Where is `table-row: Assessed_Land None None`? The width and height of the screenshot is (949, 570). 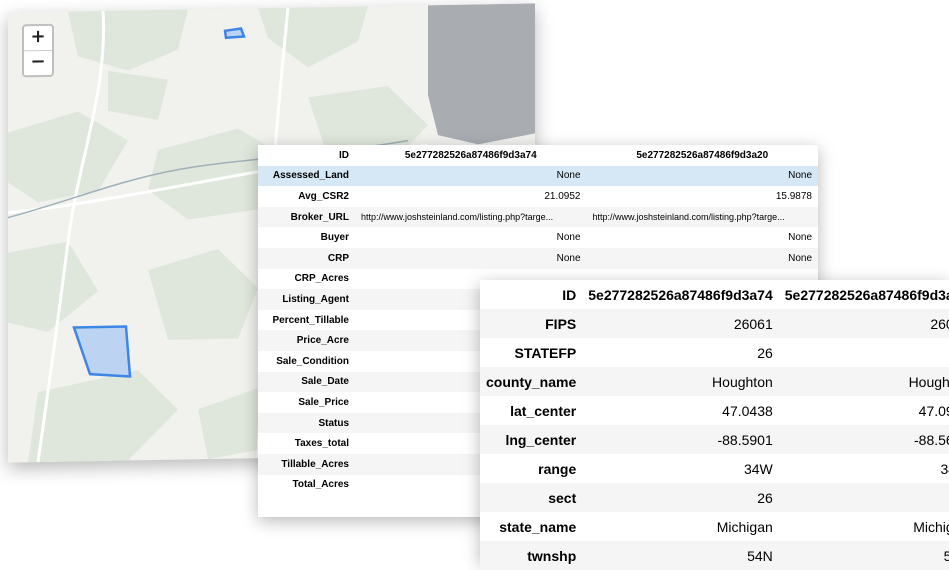 table-row: Assessed_Land None None is located at coordinates (538, 176).